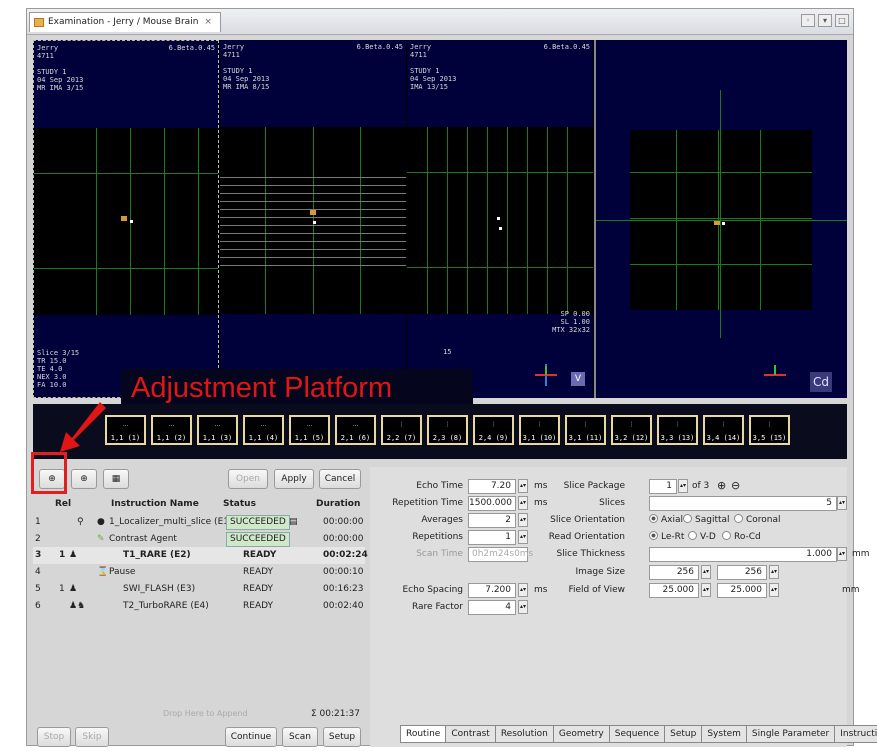 This screenshot has height=751, width=877. Describe the element at coordinates (631, 430) in the screenshot. I see `thumbnail-item: ⋮ 3,2 (12)` at that location.